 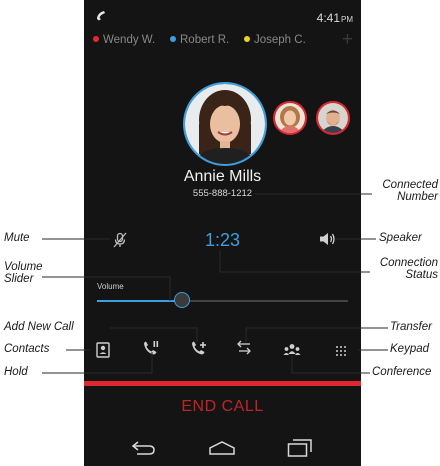 I want to click on annotation-line: Status, so click(x=421, y=275).